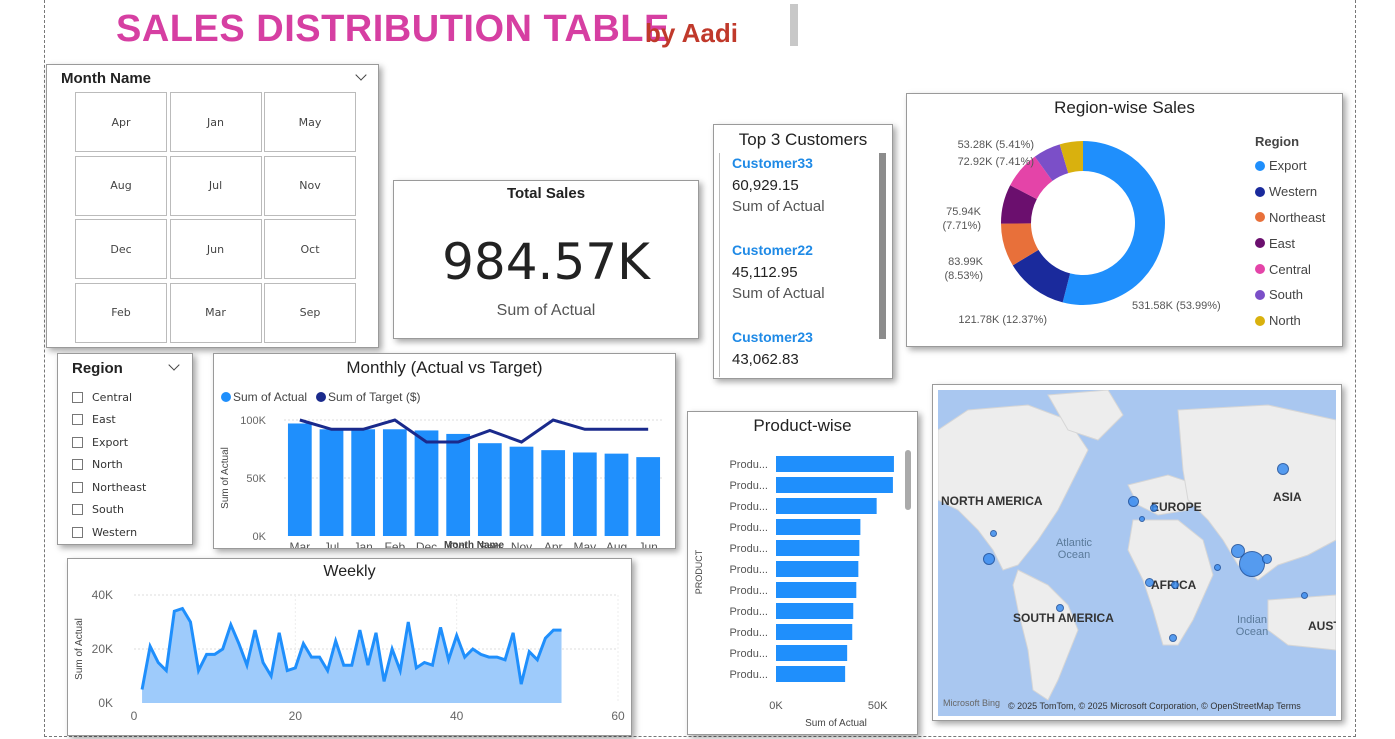  Describe the element at coordinates (546, 310) in the screenshot. I see `total-sales-label: Sum of Actual` at that location.